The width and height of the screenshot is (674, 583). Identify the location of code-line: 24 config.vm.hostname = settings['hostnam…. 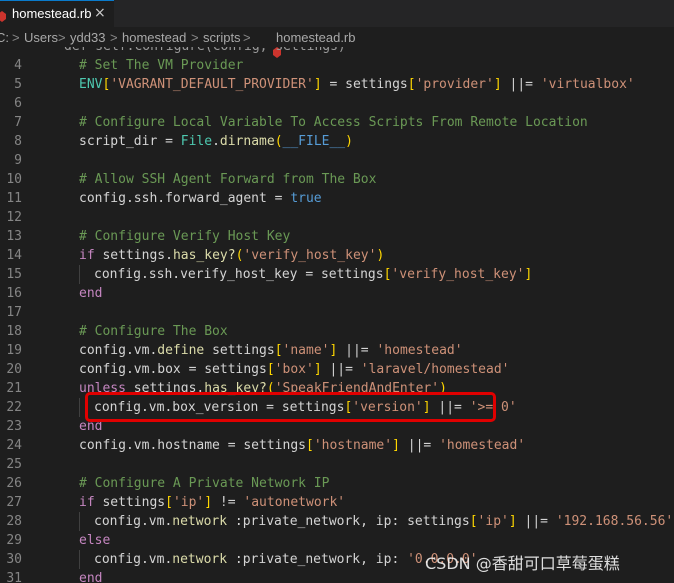
(337, 445).